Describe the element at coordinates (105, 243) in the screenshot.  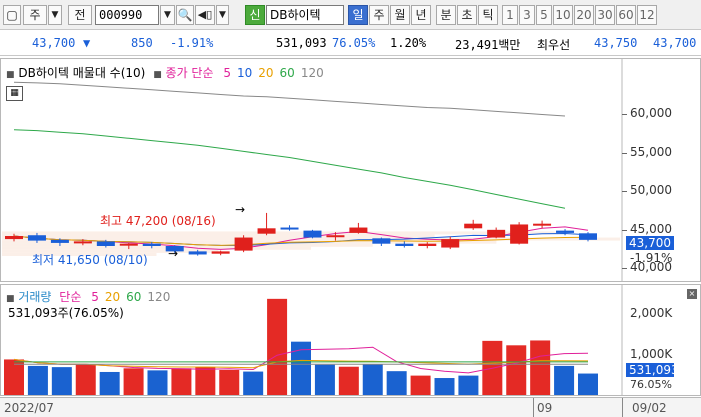
I see `candle-08/04` at that location.